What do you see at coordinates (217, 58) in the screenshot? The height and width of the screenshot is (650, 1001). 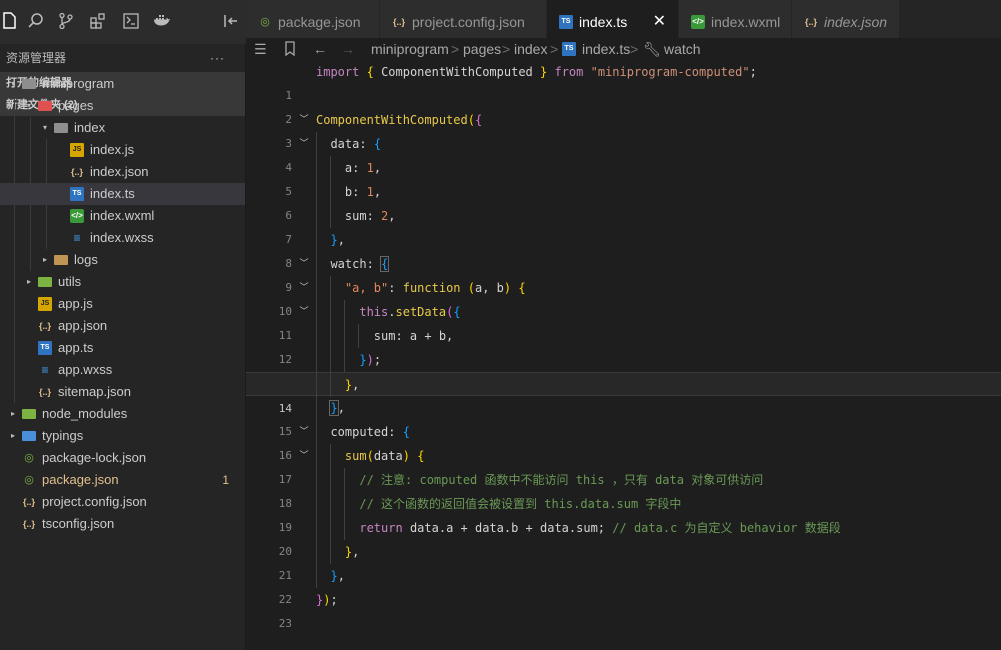 I see `more-actions-icon: ···` at bounding box center [217, 58].